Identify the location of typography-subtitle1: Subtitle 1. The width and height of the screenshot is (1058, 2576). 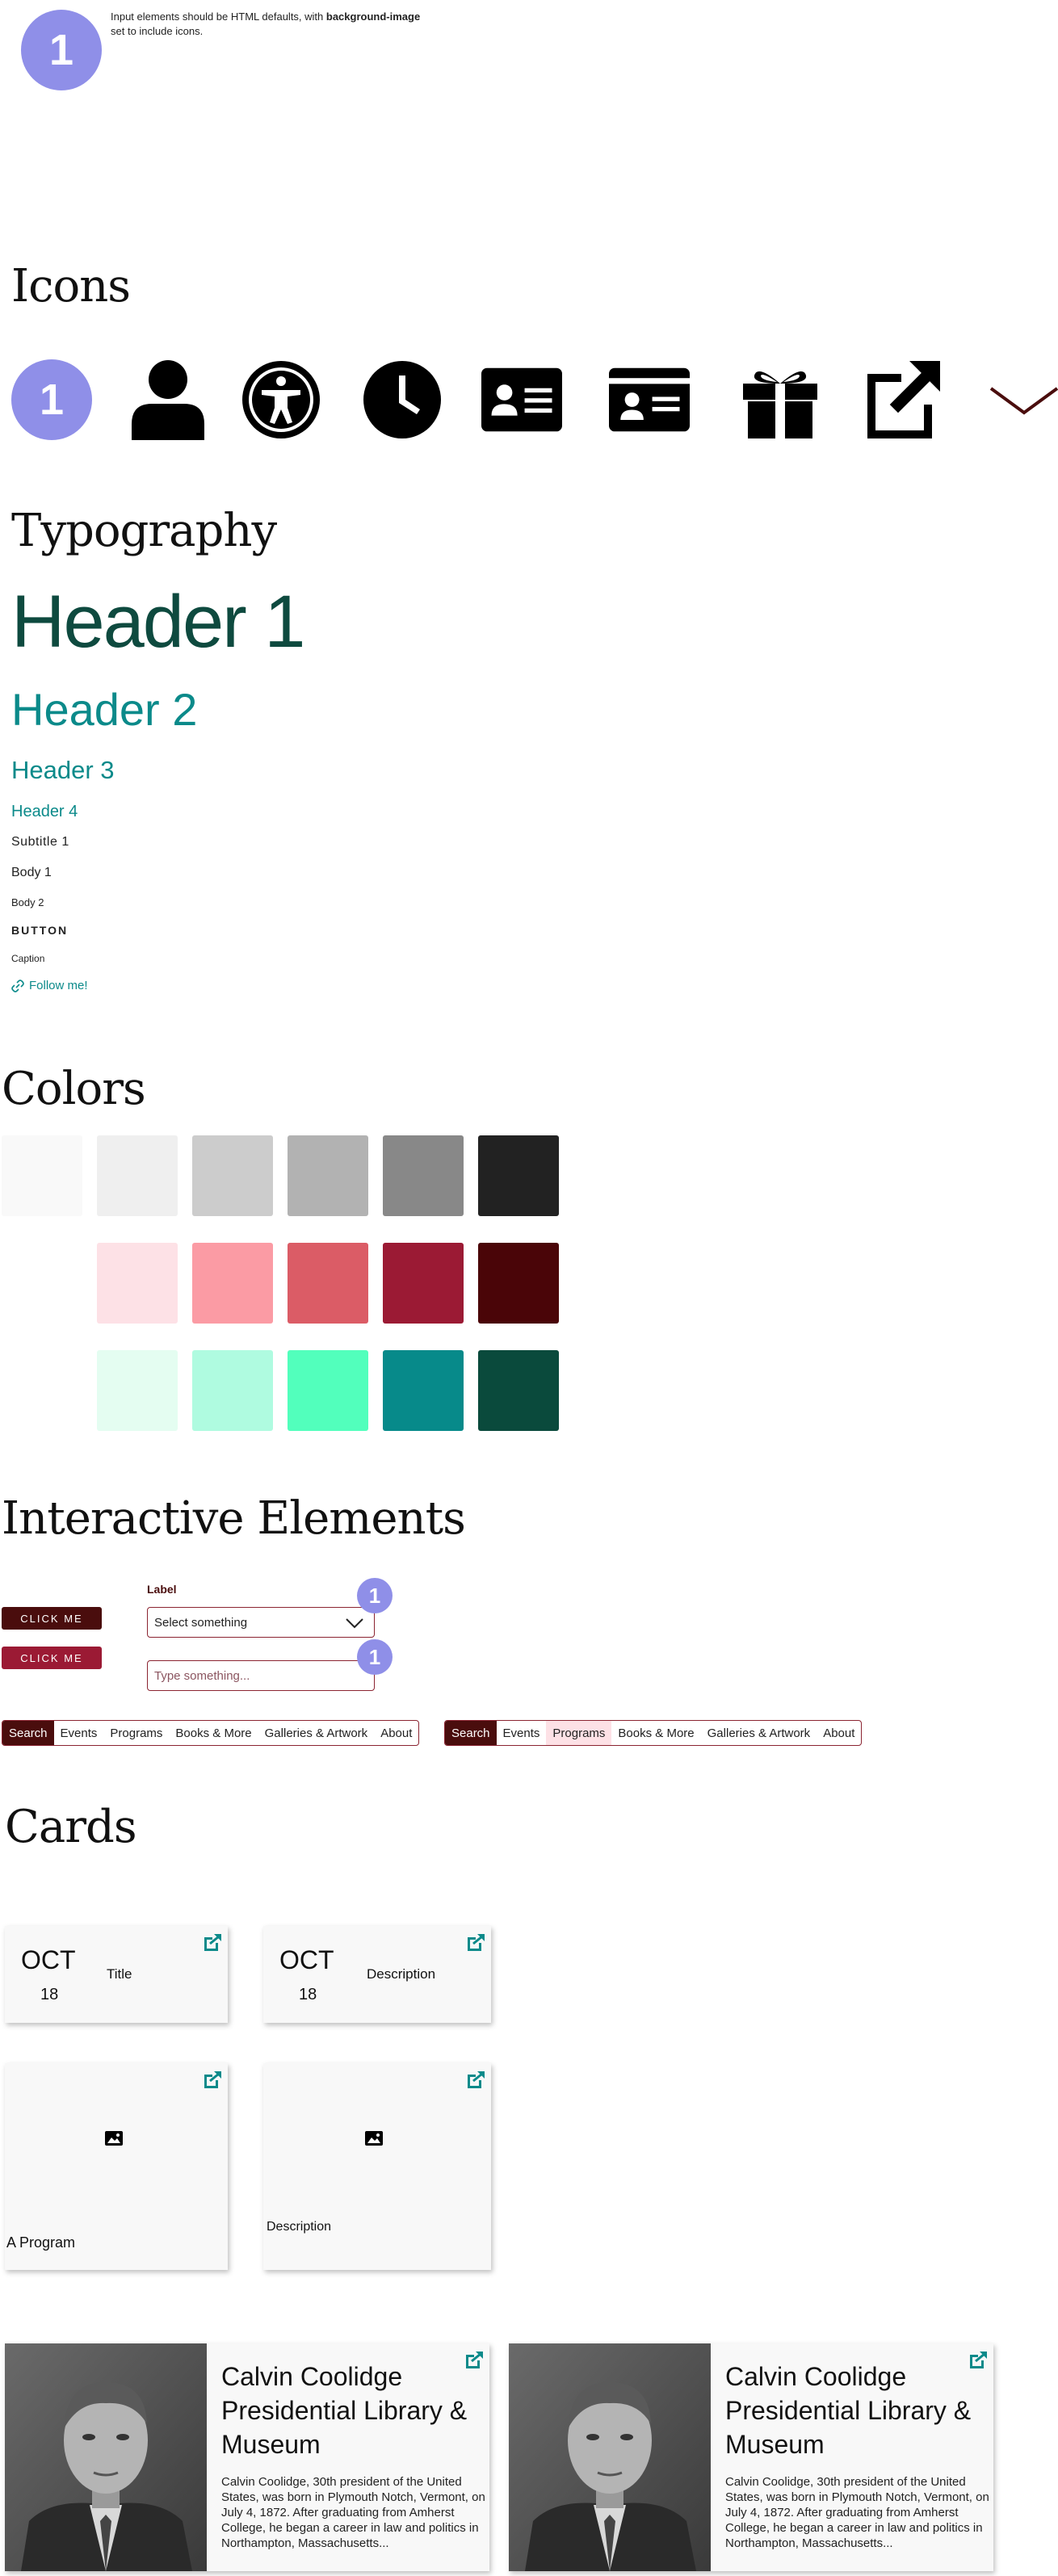
(40, 842).